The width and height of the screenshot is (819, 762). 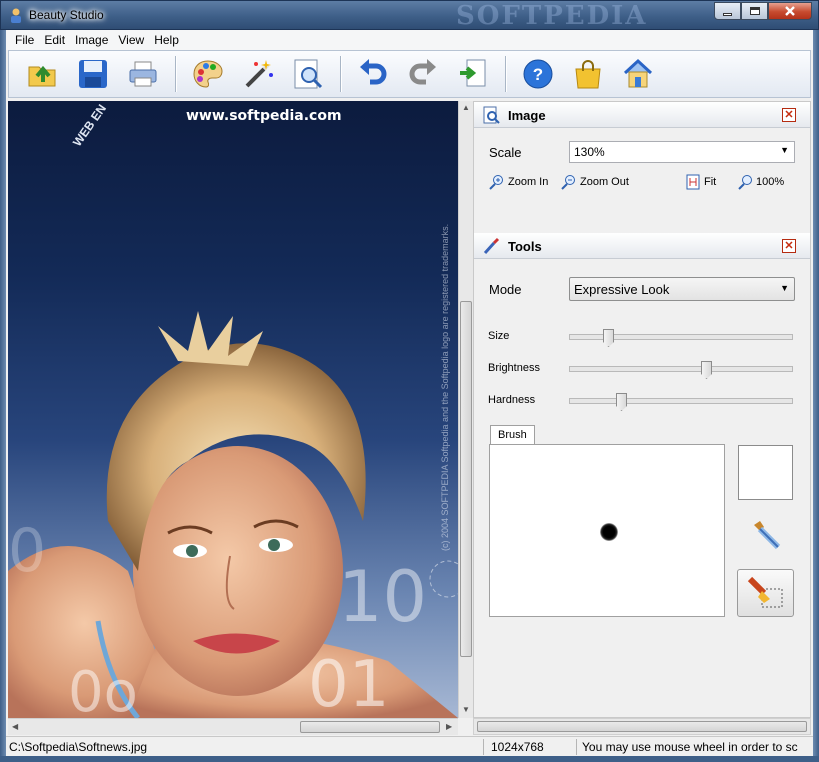 I want to click on color-swatch, so click(x=765, y=472).